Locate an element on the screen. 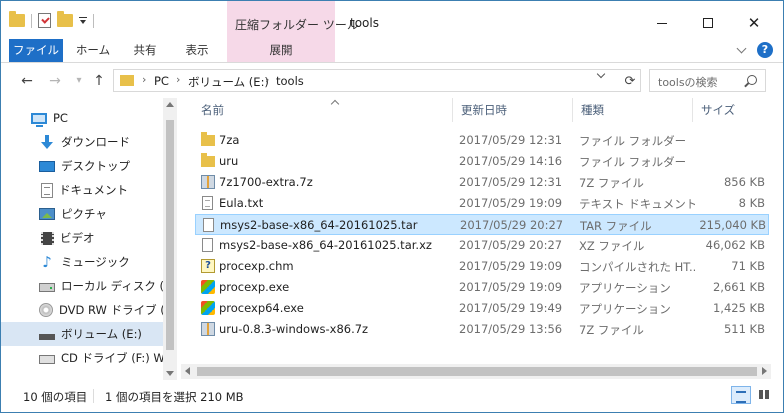 The image size is (784, 413). horizontal-scrollbar is located at coordinates (476, 371).